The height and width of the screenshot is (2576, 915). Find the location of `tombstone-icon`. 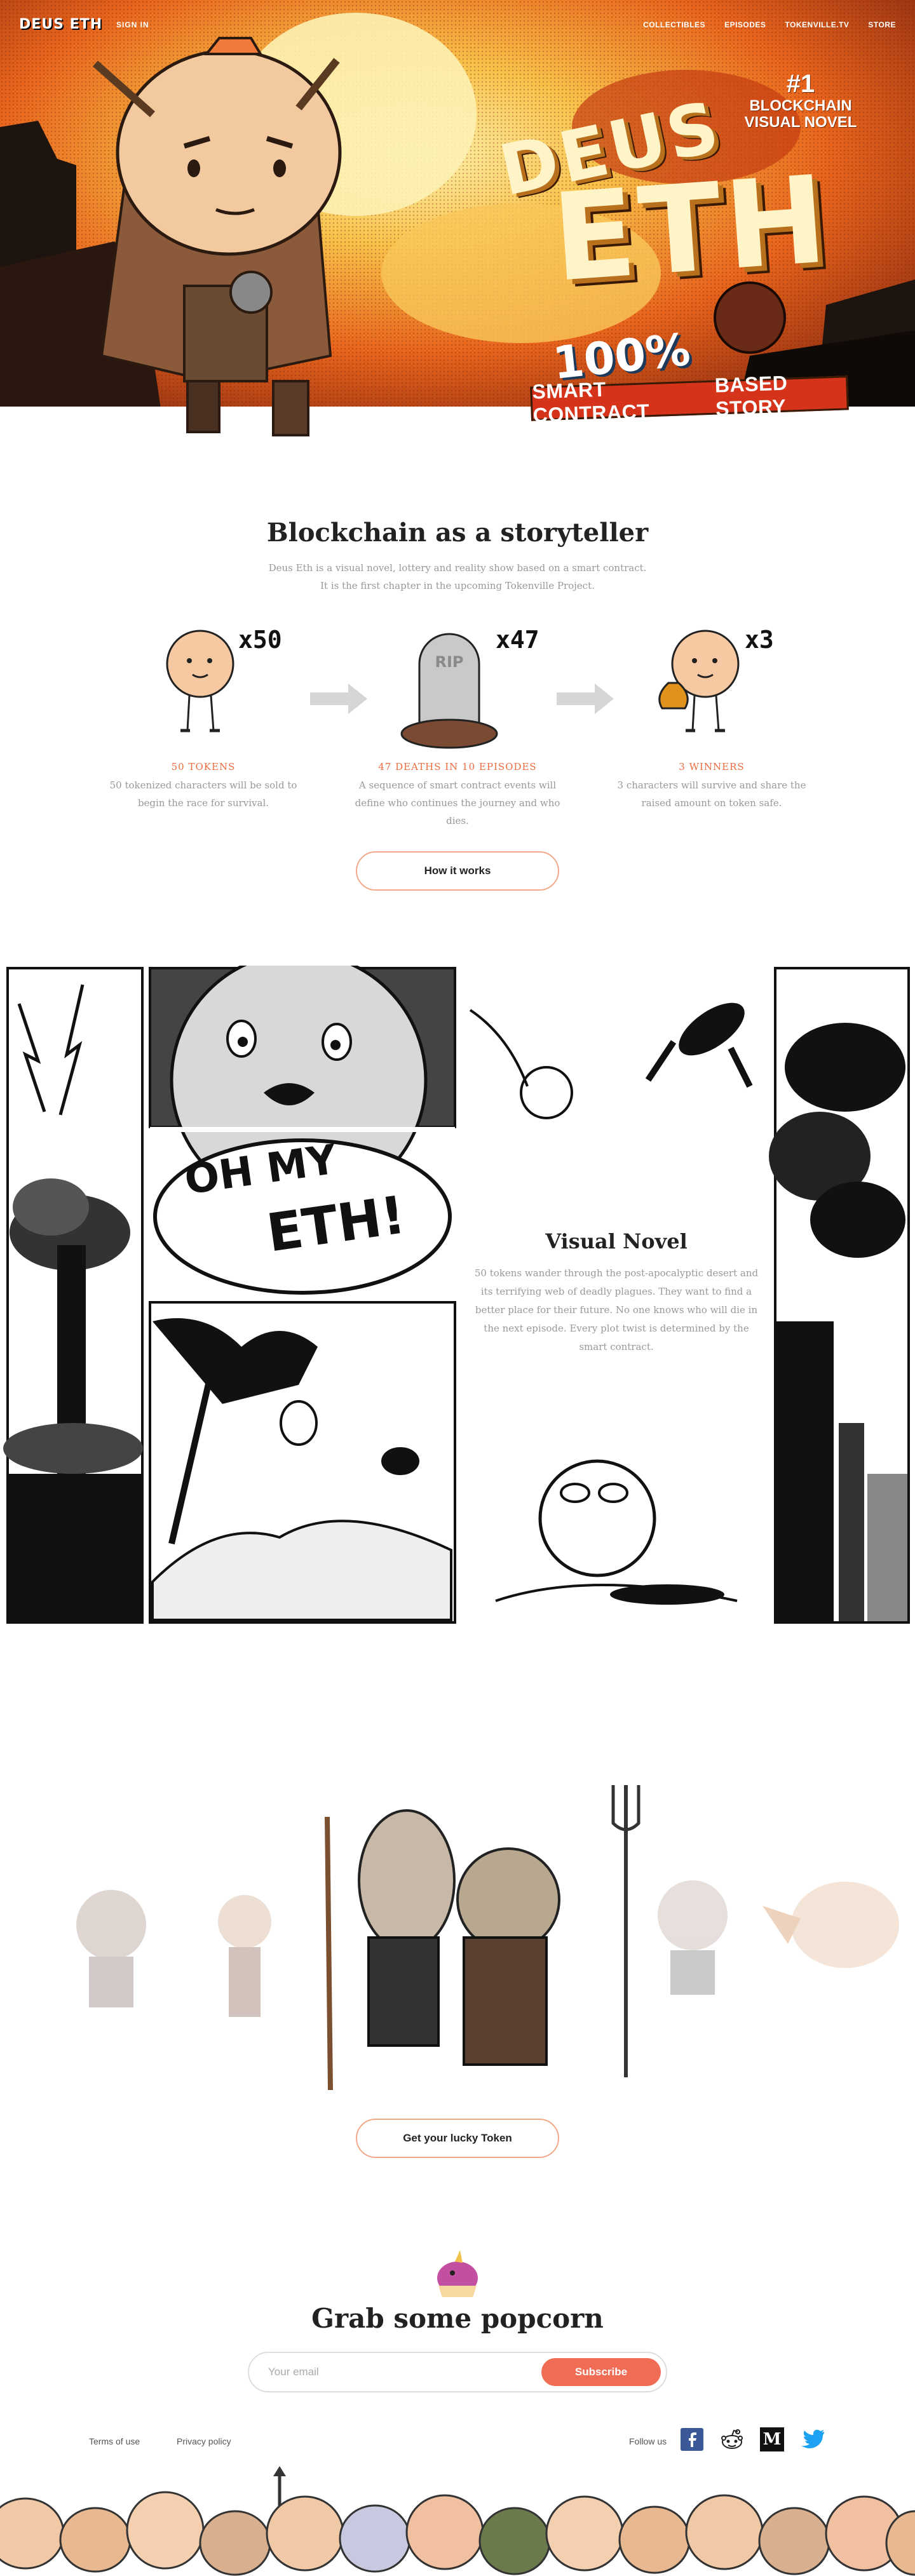

tombstone-icon is located at coordinates (449, 691).